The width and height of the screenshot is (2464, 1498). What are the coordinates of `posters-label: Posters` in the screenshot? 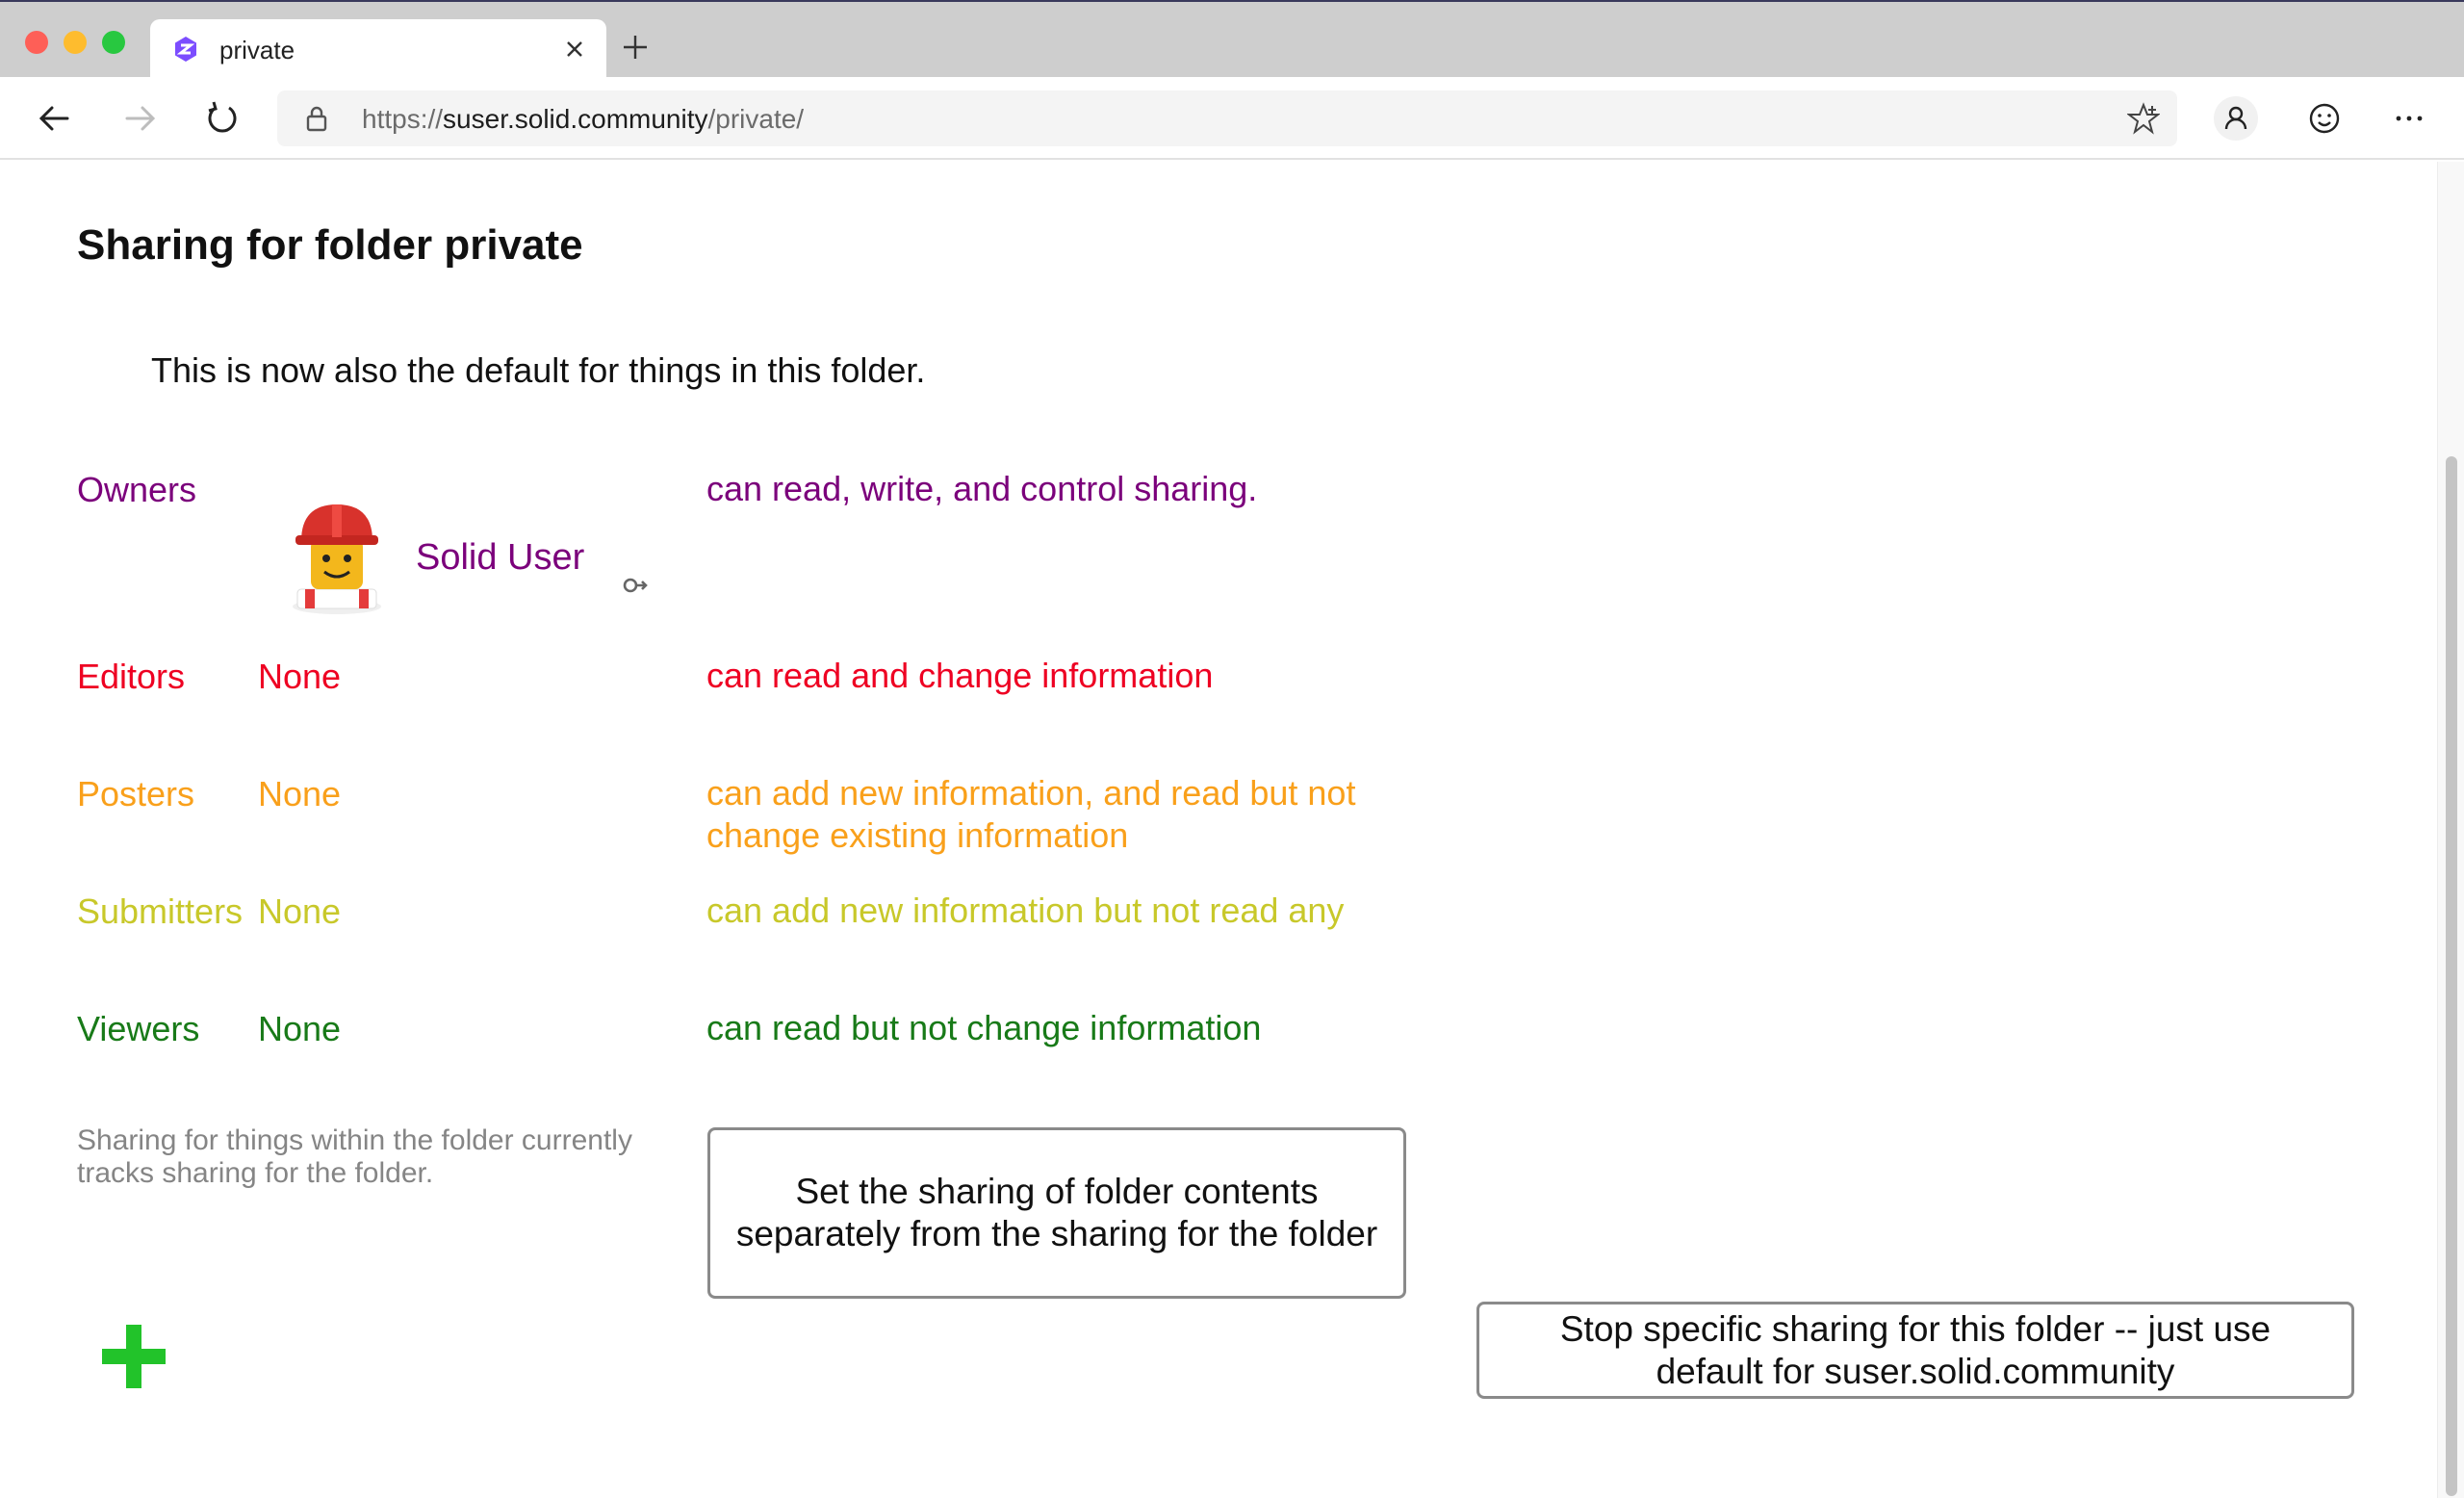 It's located at (136, 794).